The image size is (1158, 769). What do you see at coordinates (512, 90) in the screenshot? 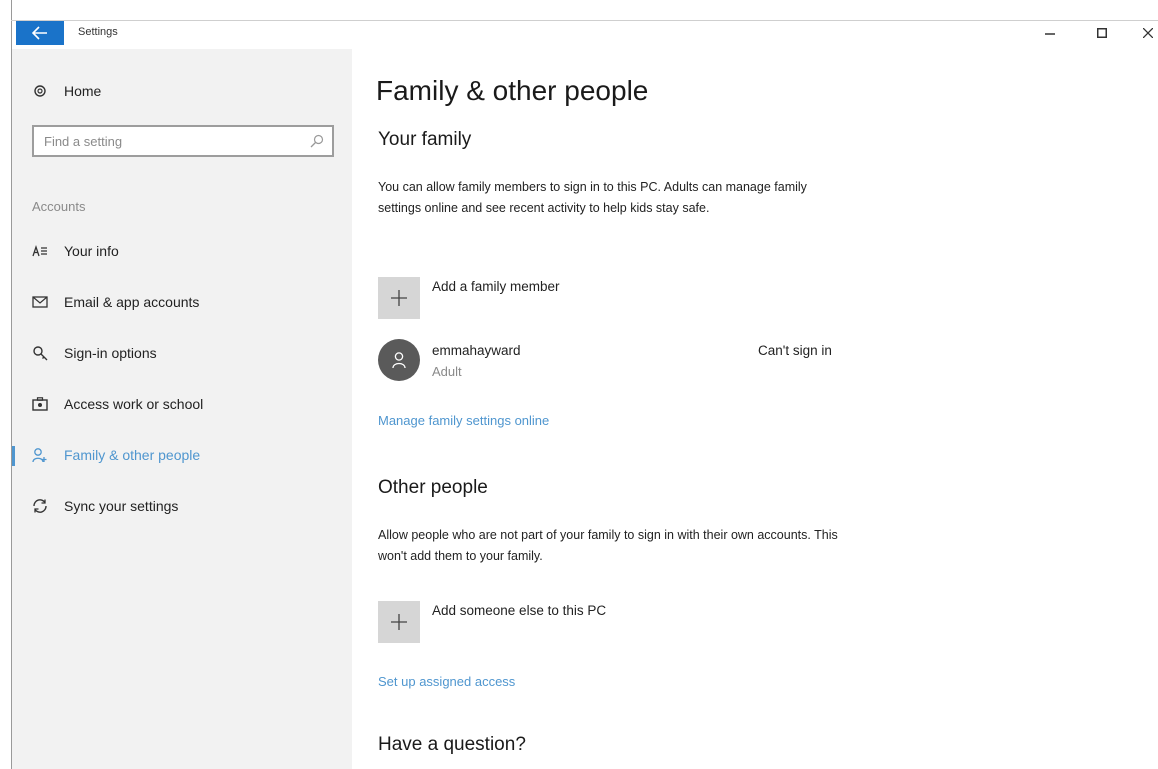
I see `page-title: Family & other people` at bounding box center [512, 90].